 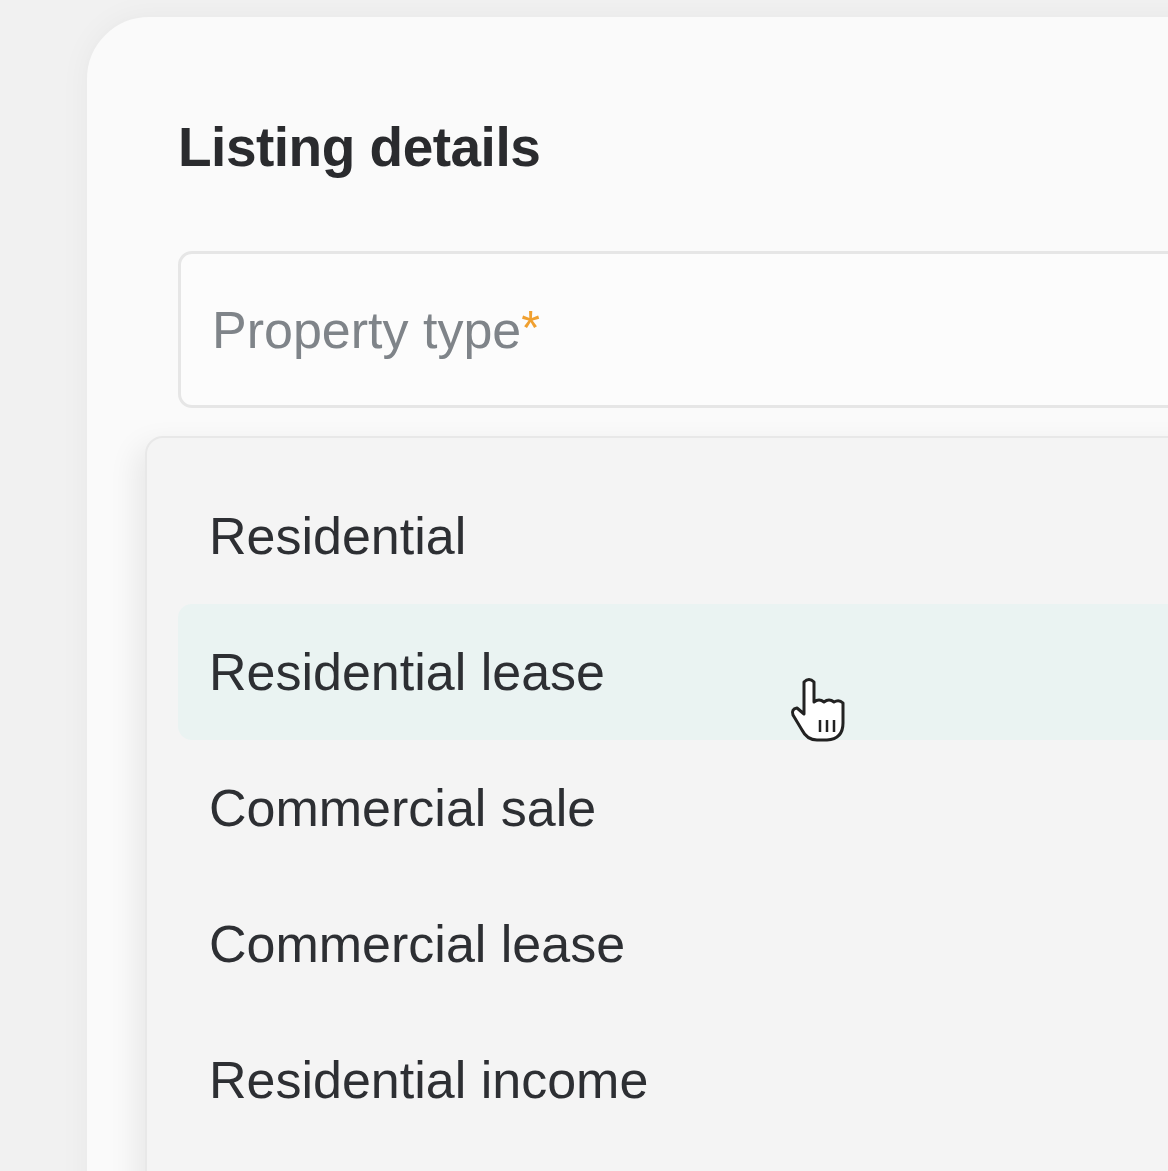 I want to click on dropdown-option: Commercial lease, so click(x=673, y=944).